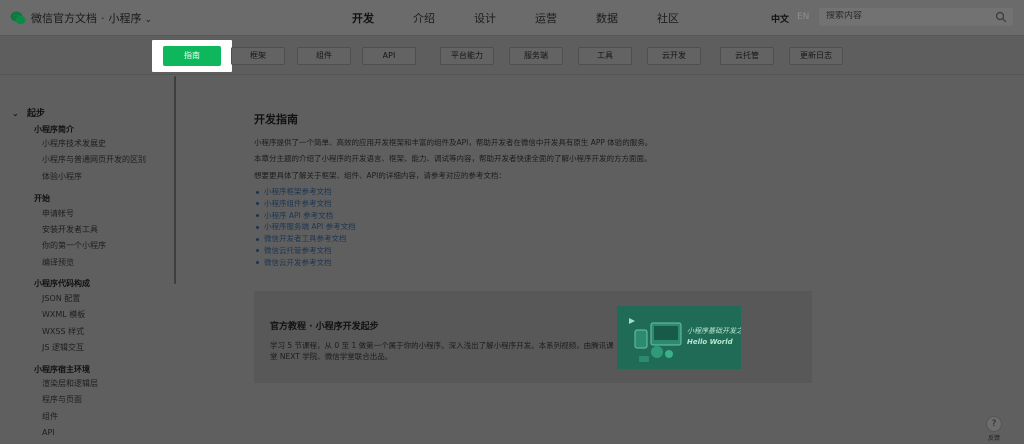 This screenshot has width=1024, height=444. What do you see at coordinates (714, 331) in the screenshot?
I see `banner-line-1: 小程序基础开发之` at bounding box center [714, 331].